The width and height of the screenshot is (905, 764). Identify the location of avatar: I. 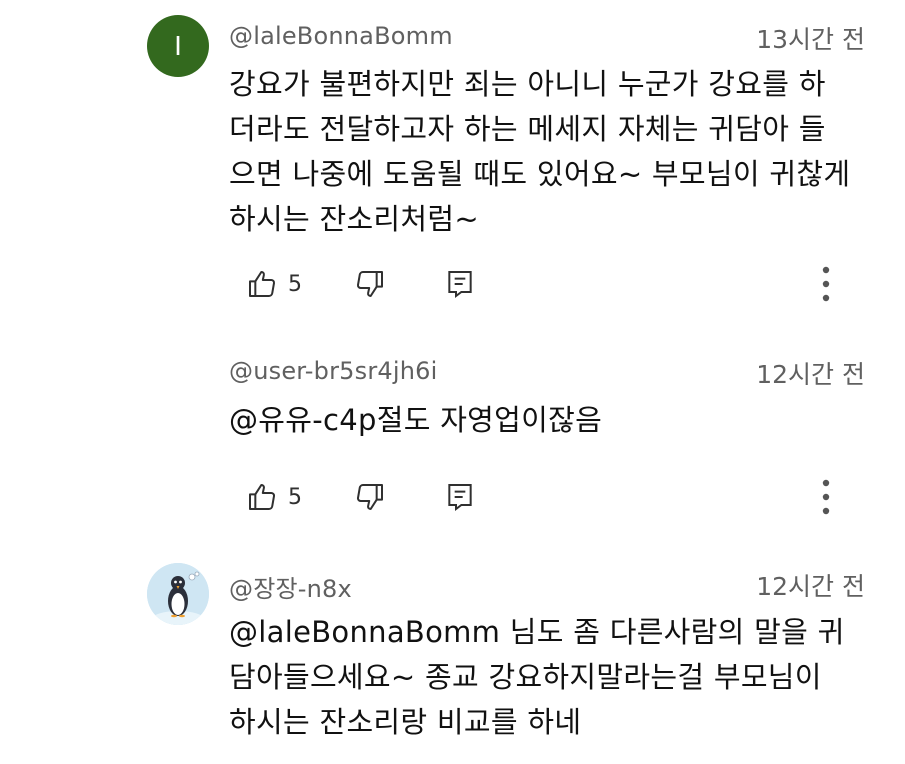
(178, 46).